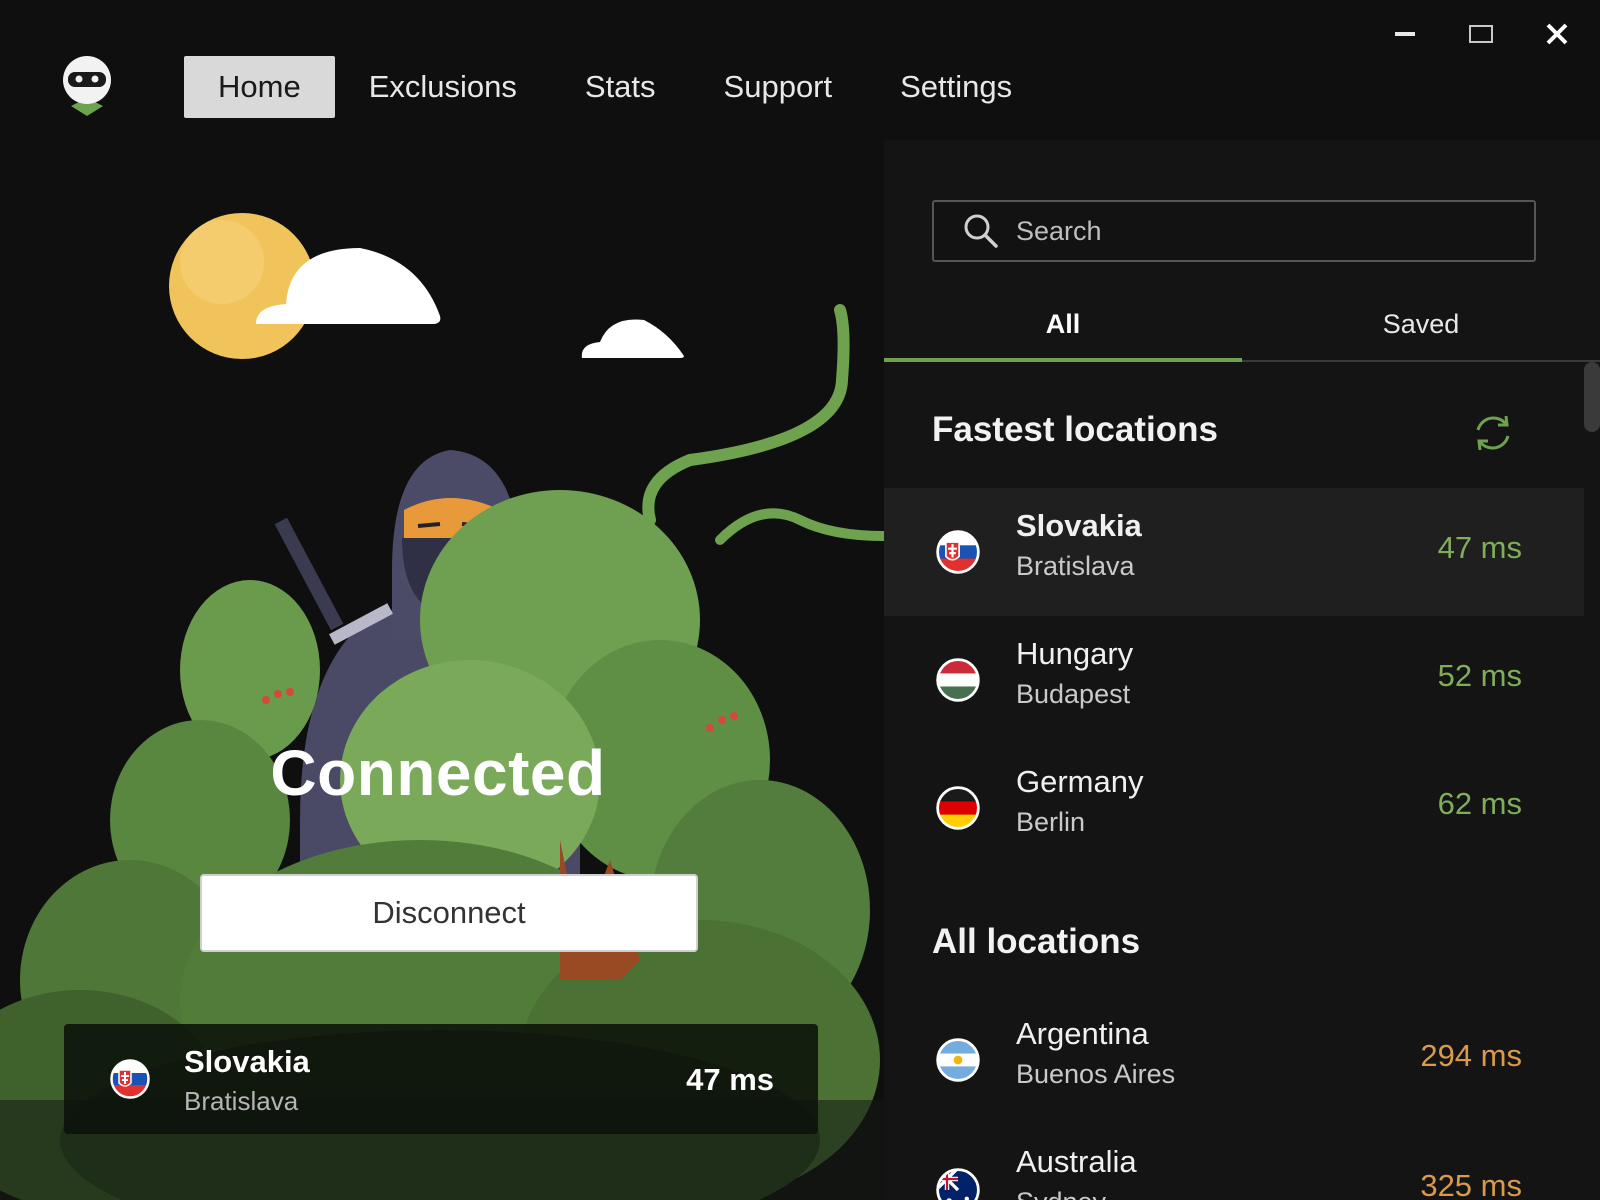 The image size is (1600, 1200). I want to click on minimize-icon, so click(1405, 34).